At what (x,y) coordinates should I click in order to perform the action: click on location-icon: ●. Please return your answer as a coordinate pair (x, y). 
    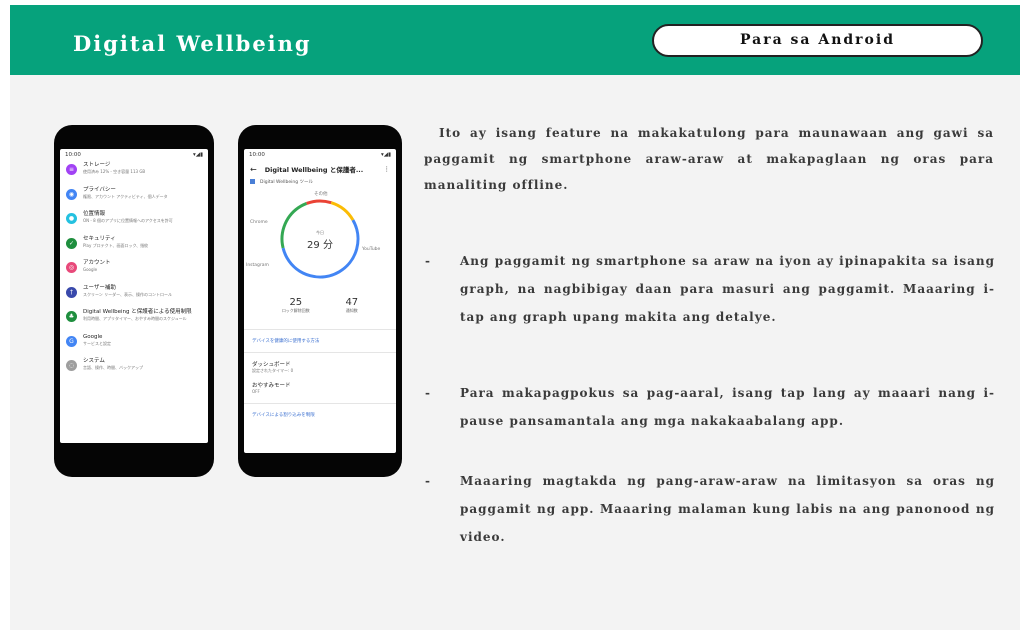
    Looking at the image, I should click on (71, 218).